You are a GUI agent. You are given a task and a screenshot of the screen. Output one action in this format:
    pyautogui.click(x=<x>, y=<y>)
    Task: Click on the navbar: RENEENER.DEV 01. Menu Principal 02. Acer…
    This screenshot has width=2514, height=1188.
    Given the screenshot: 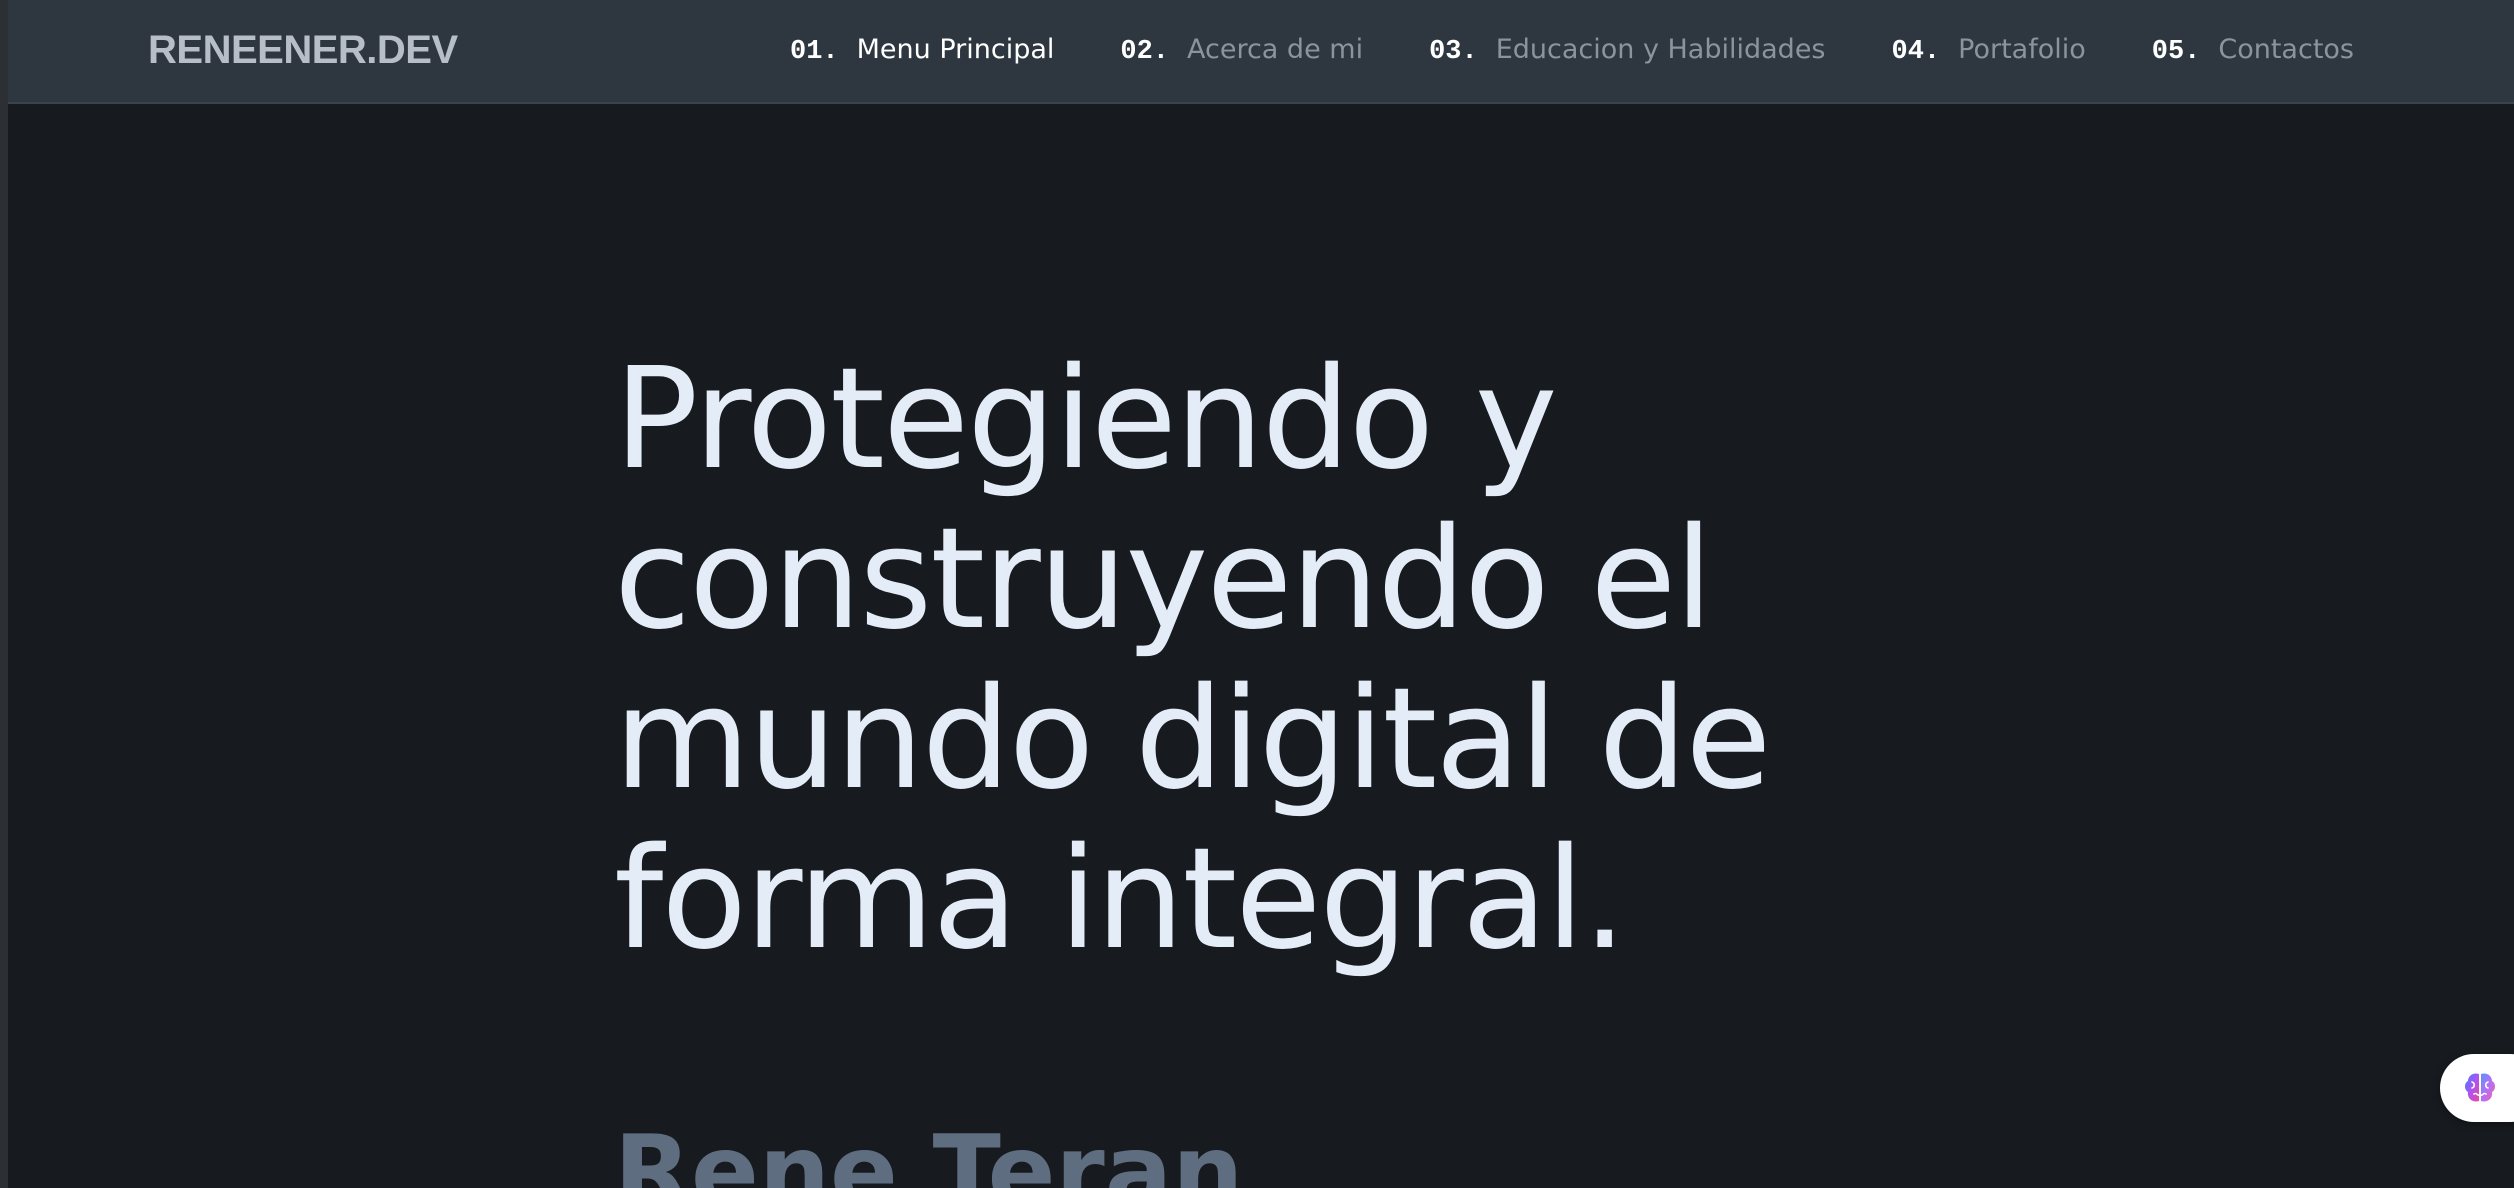 What is the action you would take?
    pyautogui.click(x=1261, y=52)
    